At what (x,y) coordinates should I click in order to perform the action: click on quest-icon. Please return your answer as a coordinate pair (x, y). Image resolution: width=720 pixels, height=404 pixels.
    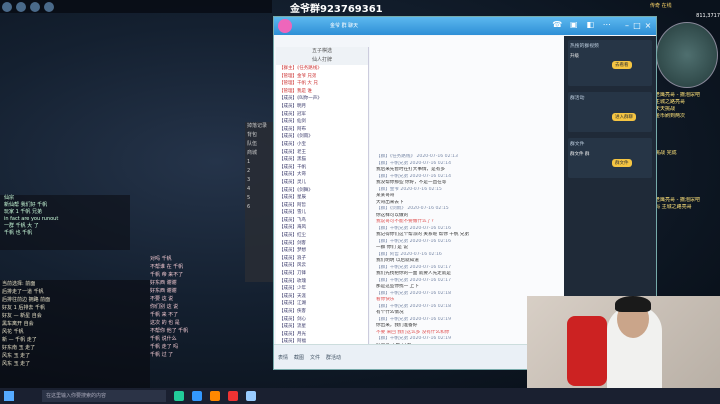
    Looking at the image, I should click on (49, 6).